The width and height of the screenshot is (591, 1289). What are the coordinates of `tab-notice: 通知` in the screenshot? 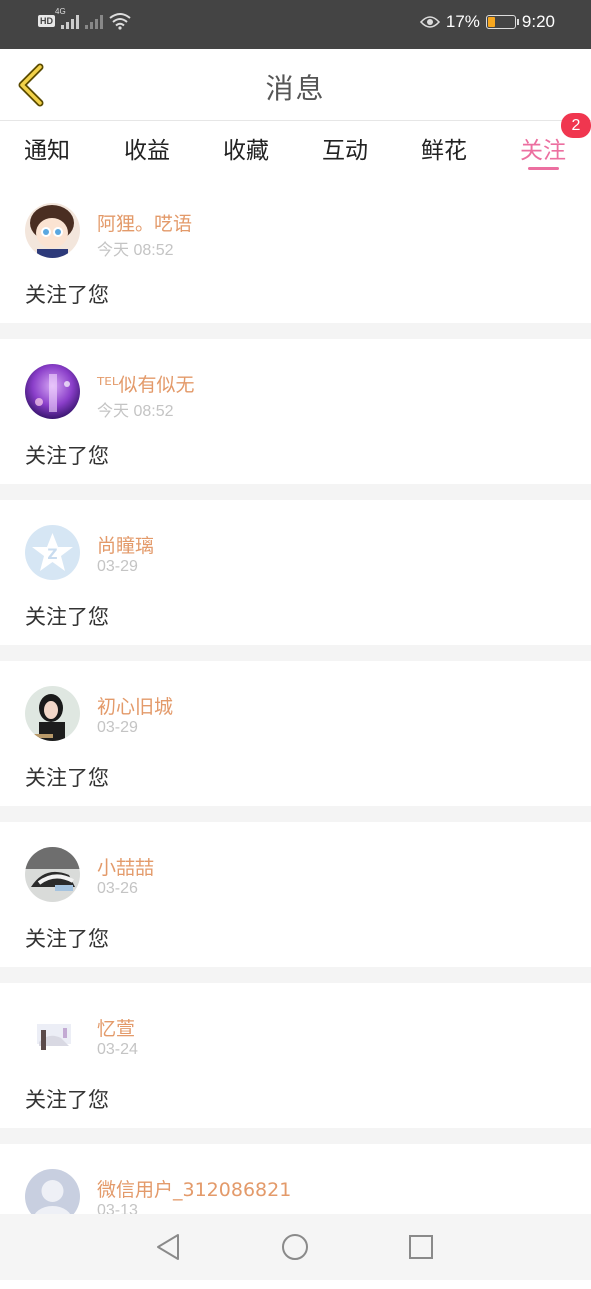 It's located at (47, 148).